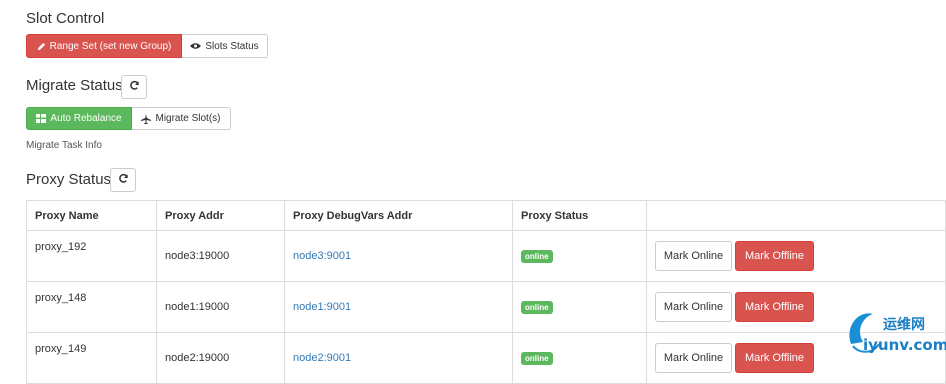  I want to click on debugvars-link: node1:9001, so click(322, 307).